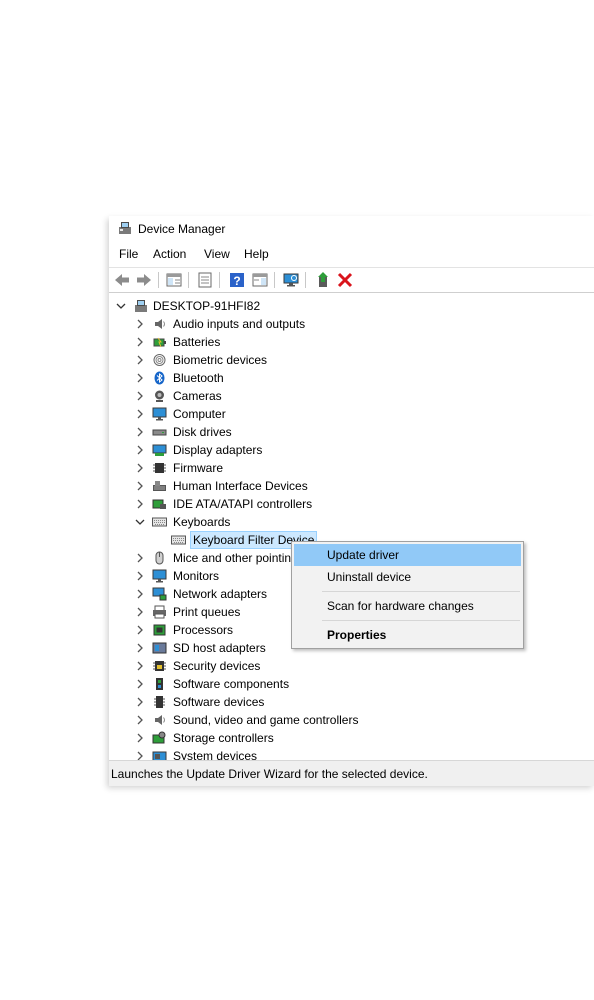  I want to click on tree-category-label: Sound, video and game controllers, so click(266, 720).